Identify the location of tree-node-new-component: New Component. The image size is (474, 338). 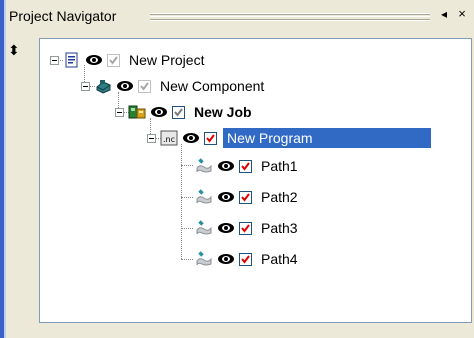
(174, 86).